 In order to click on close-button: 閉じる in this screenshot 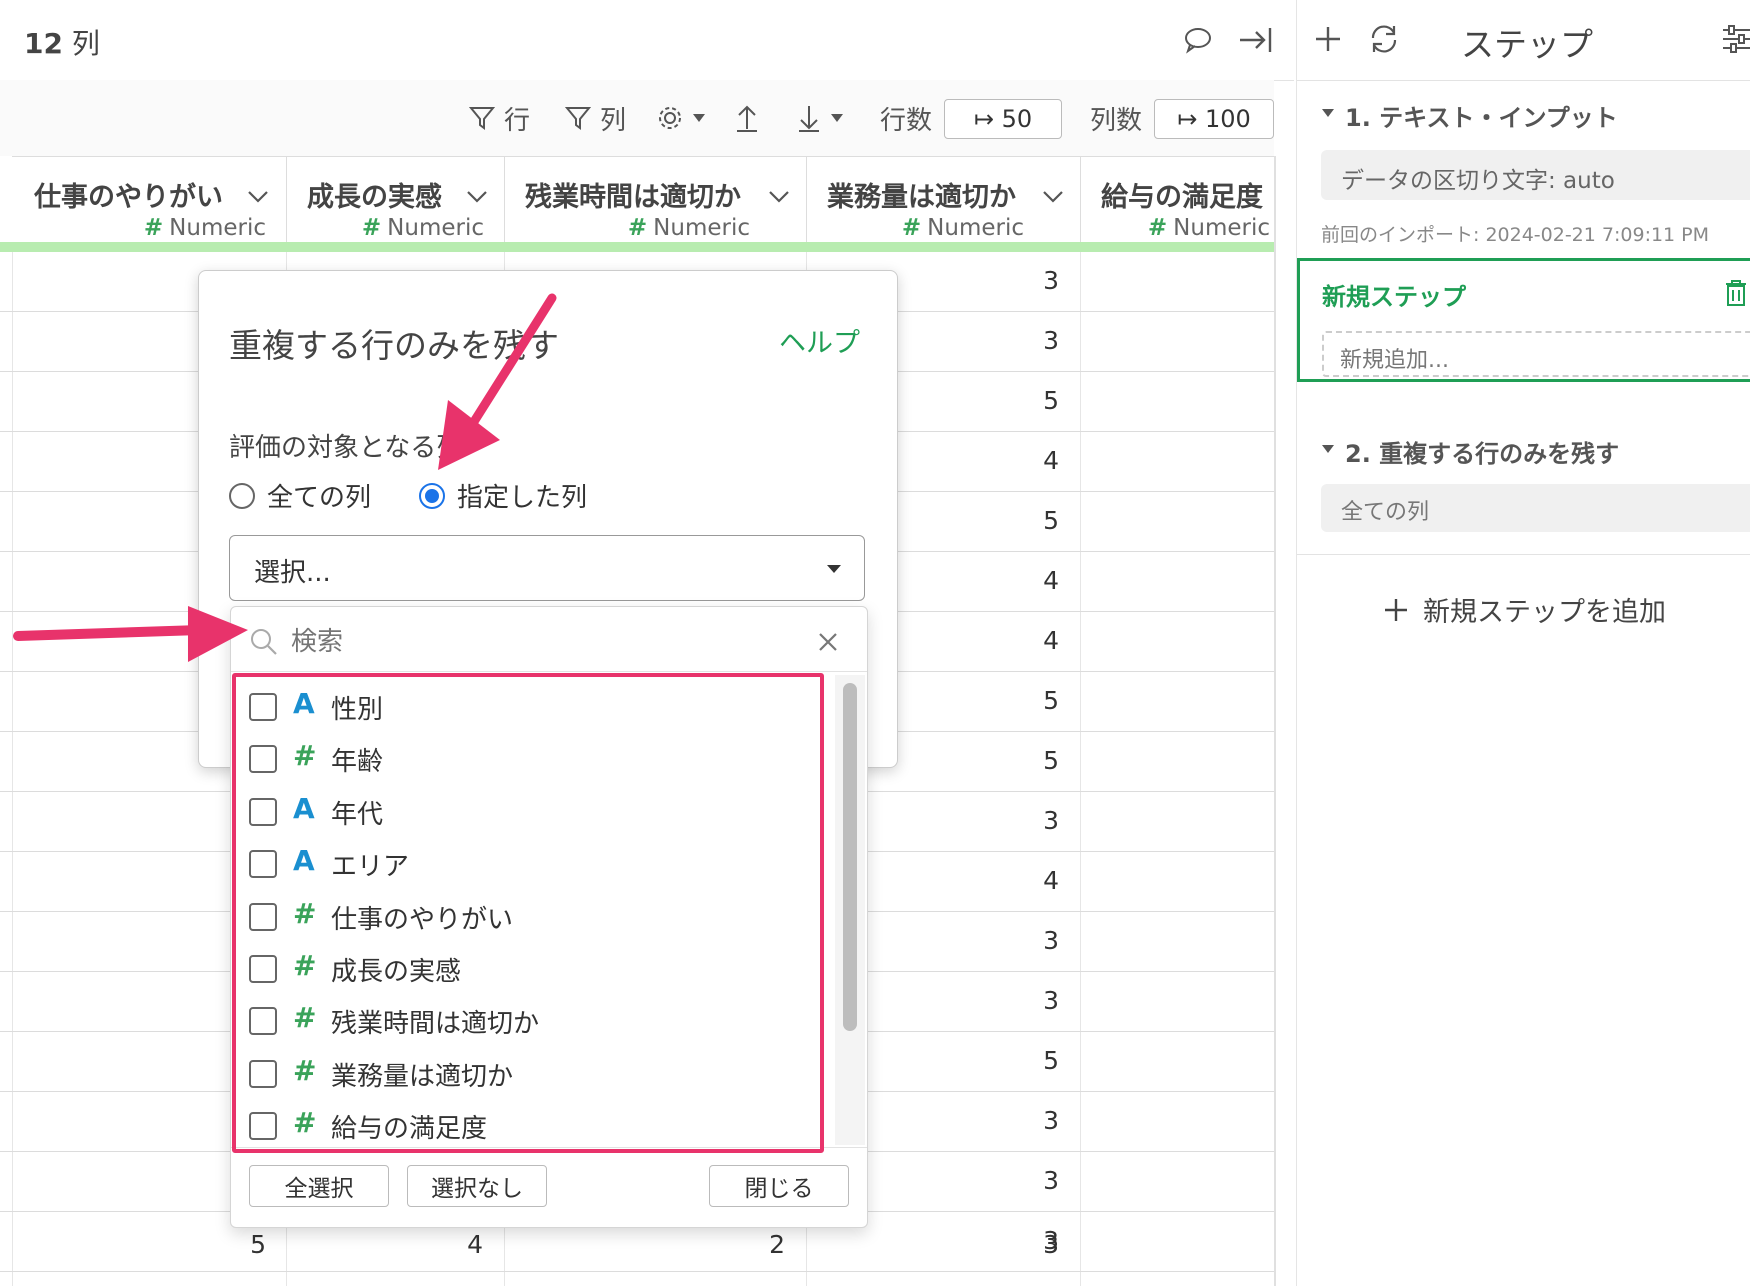, I will do `click(779, 1186)`.